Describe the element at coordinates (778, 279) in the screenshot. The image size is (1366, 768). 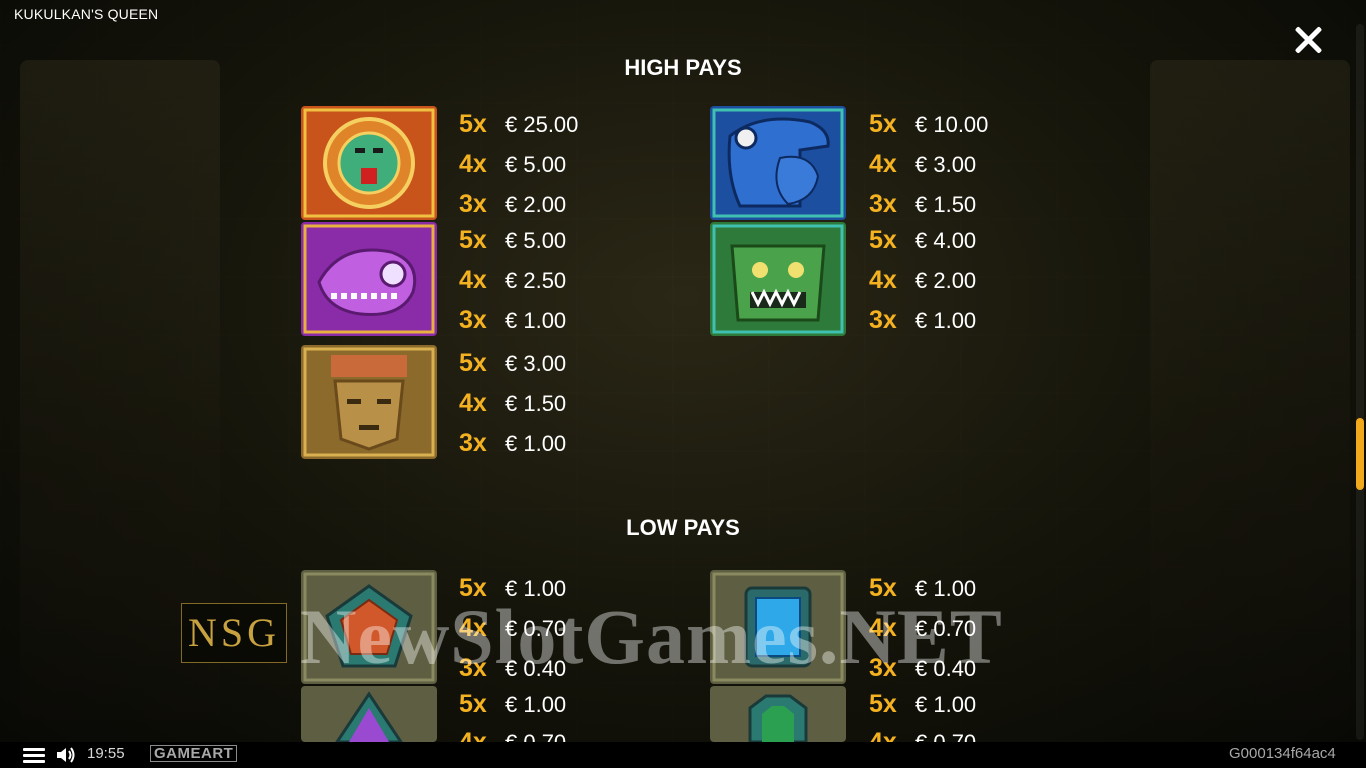
I see `green-jaguar-symbol` at that location.